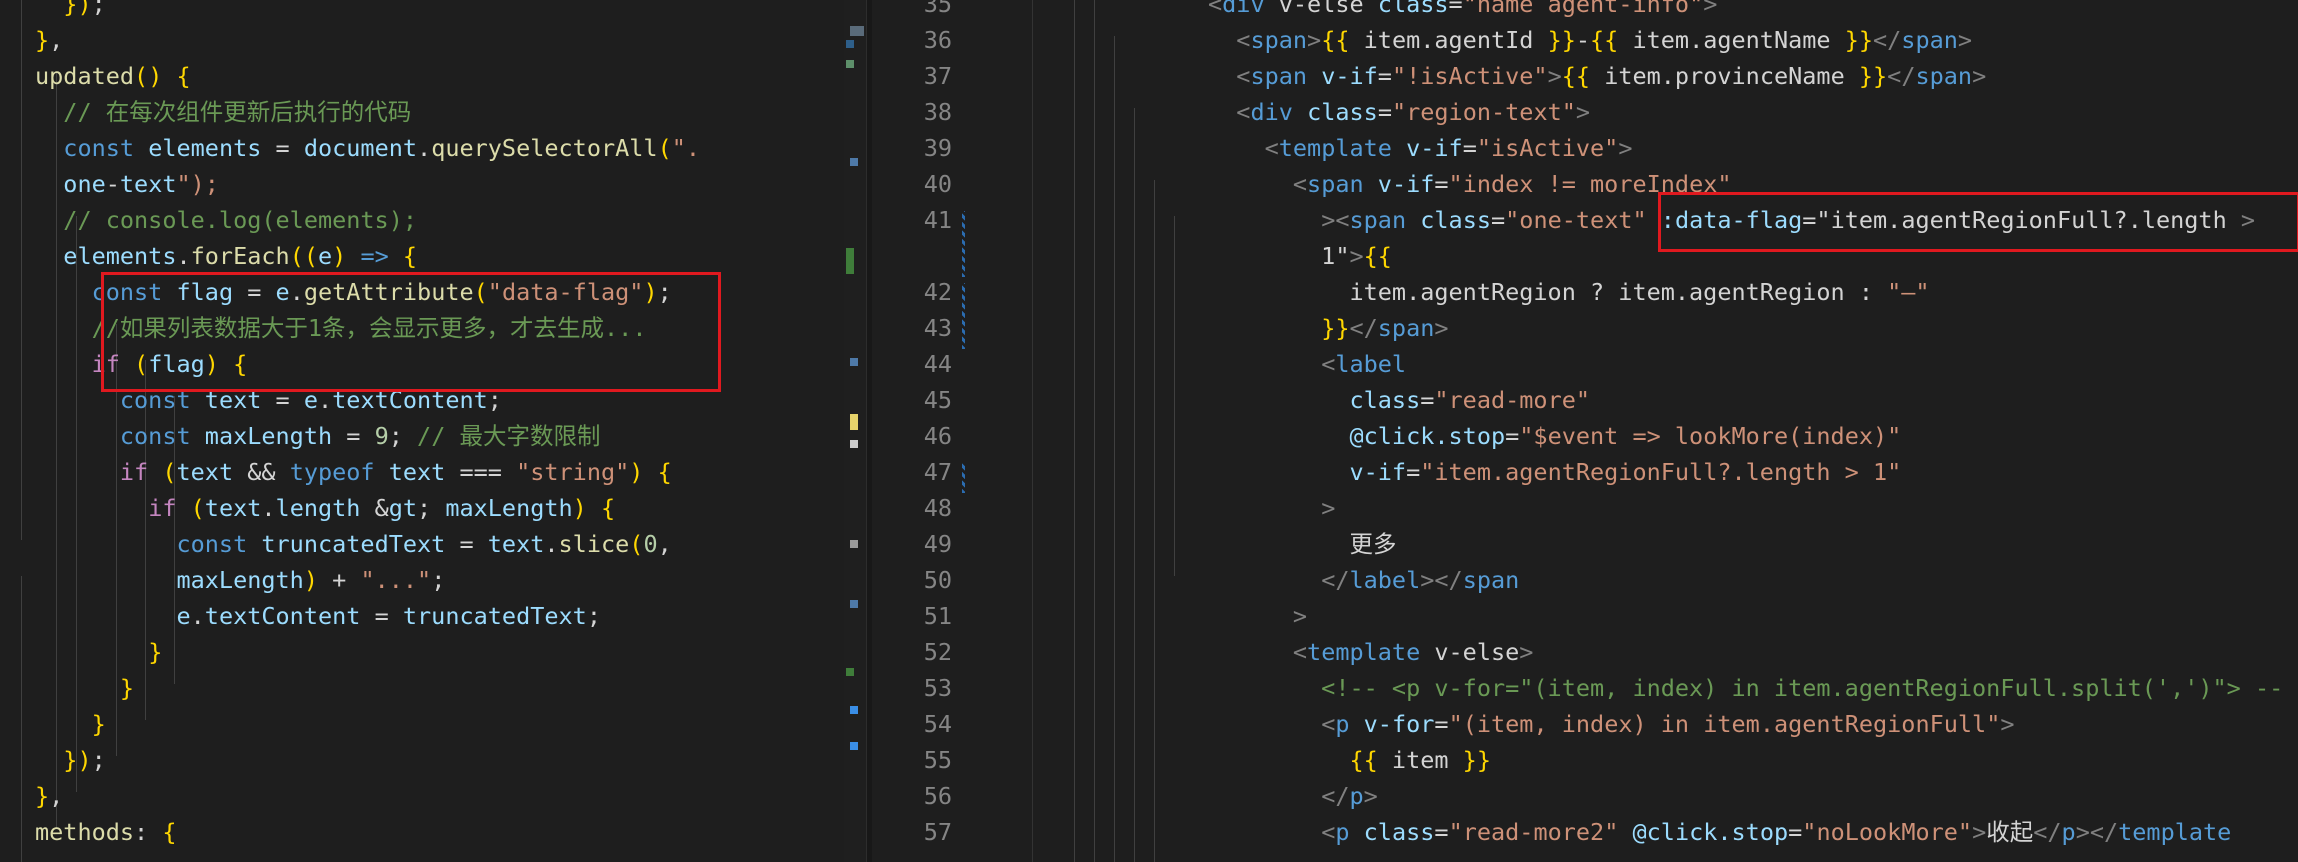 The image size is (2298, 862). Describe the element at coordinates (1349, 760) in the screenshot. I see `code-text: {{ item }}` at that location.